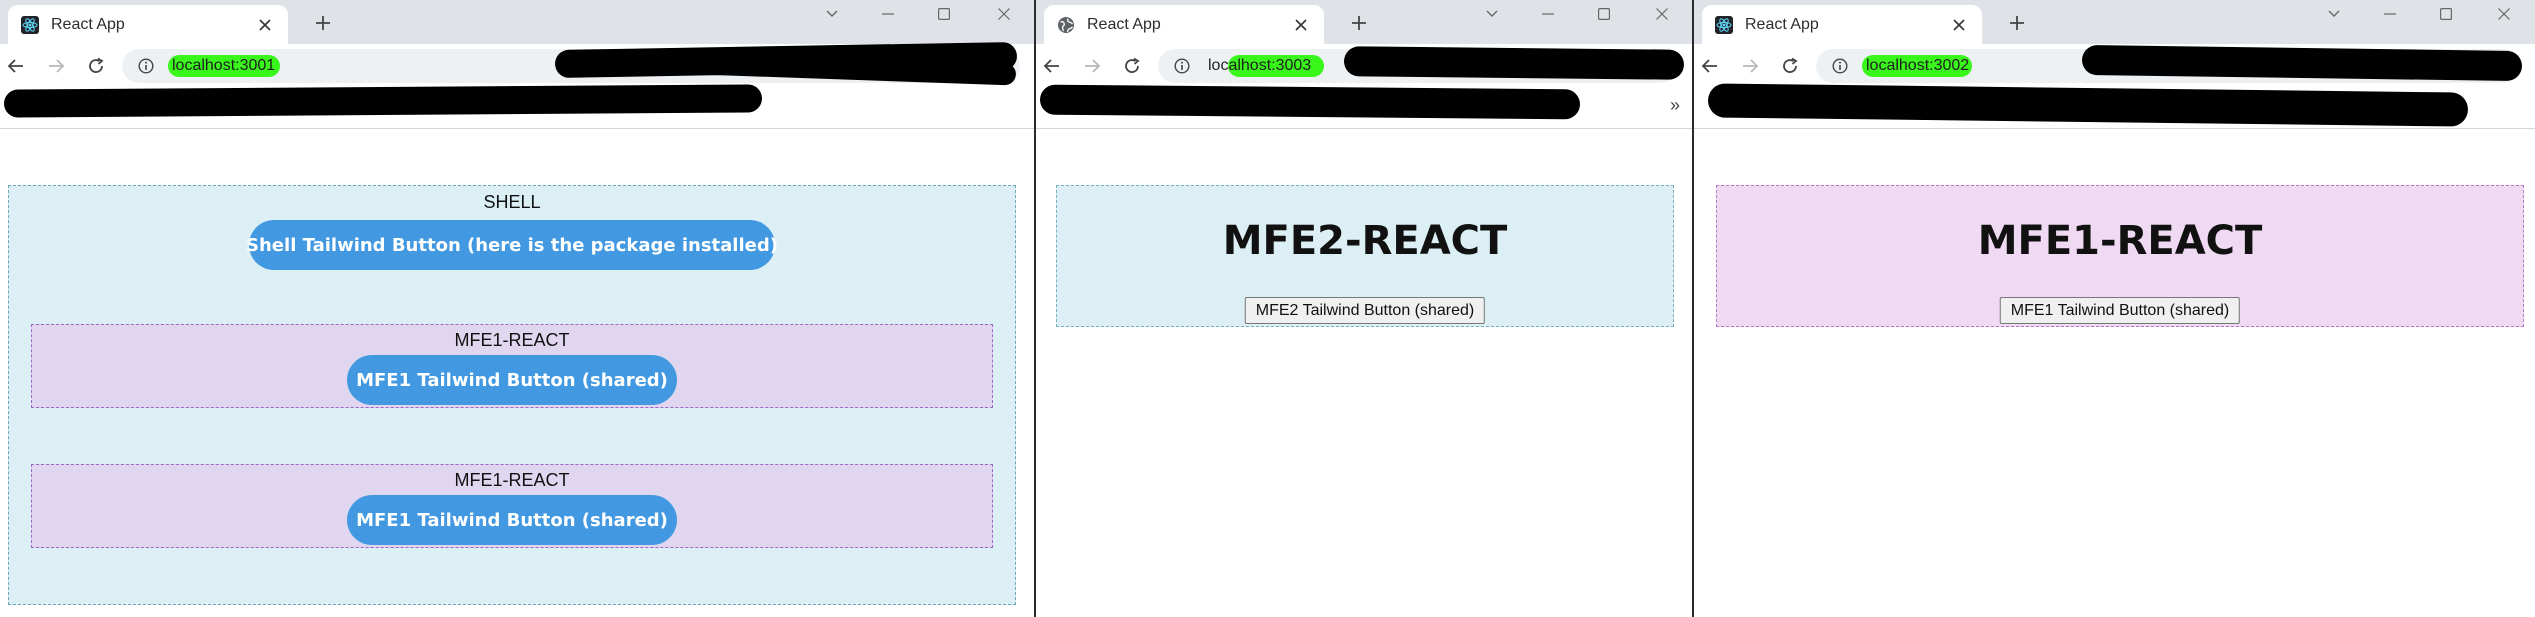 This screenshot has width=2535, height=617. Describe the element at coordinates (1675, 105) in the screenshot. I see `bookmarks-overflow-icon: »` at that location.